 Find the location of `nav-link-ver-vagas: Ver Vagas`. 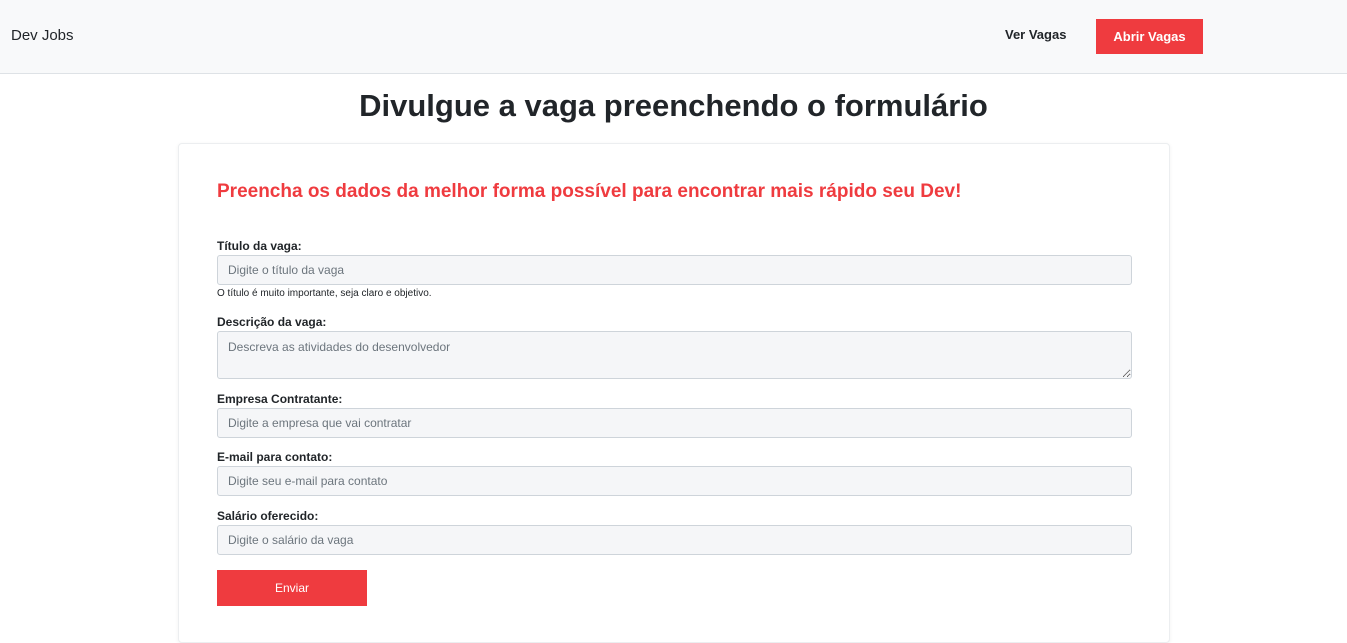

nav-link-ver-vagas: Ver Vagas is located at coordinates (1035, 34).